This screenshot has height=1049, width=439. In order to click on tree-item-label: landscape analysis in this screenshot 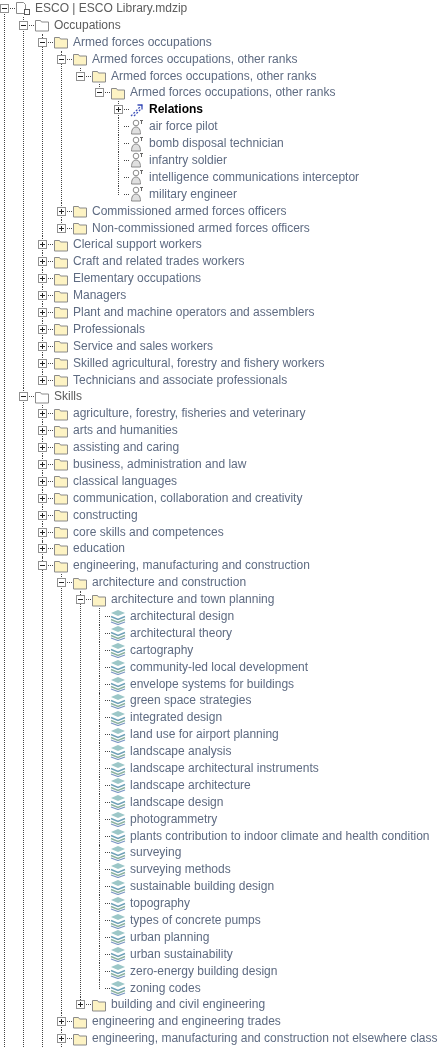, I will do `click(181, 752)`.